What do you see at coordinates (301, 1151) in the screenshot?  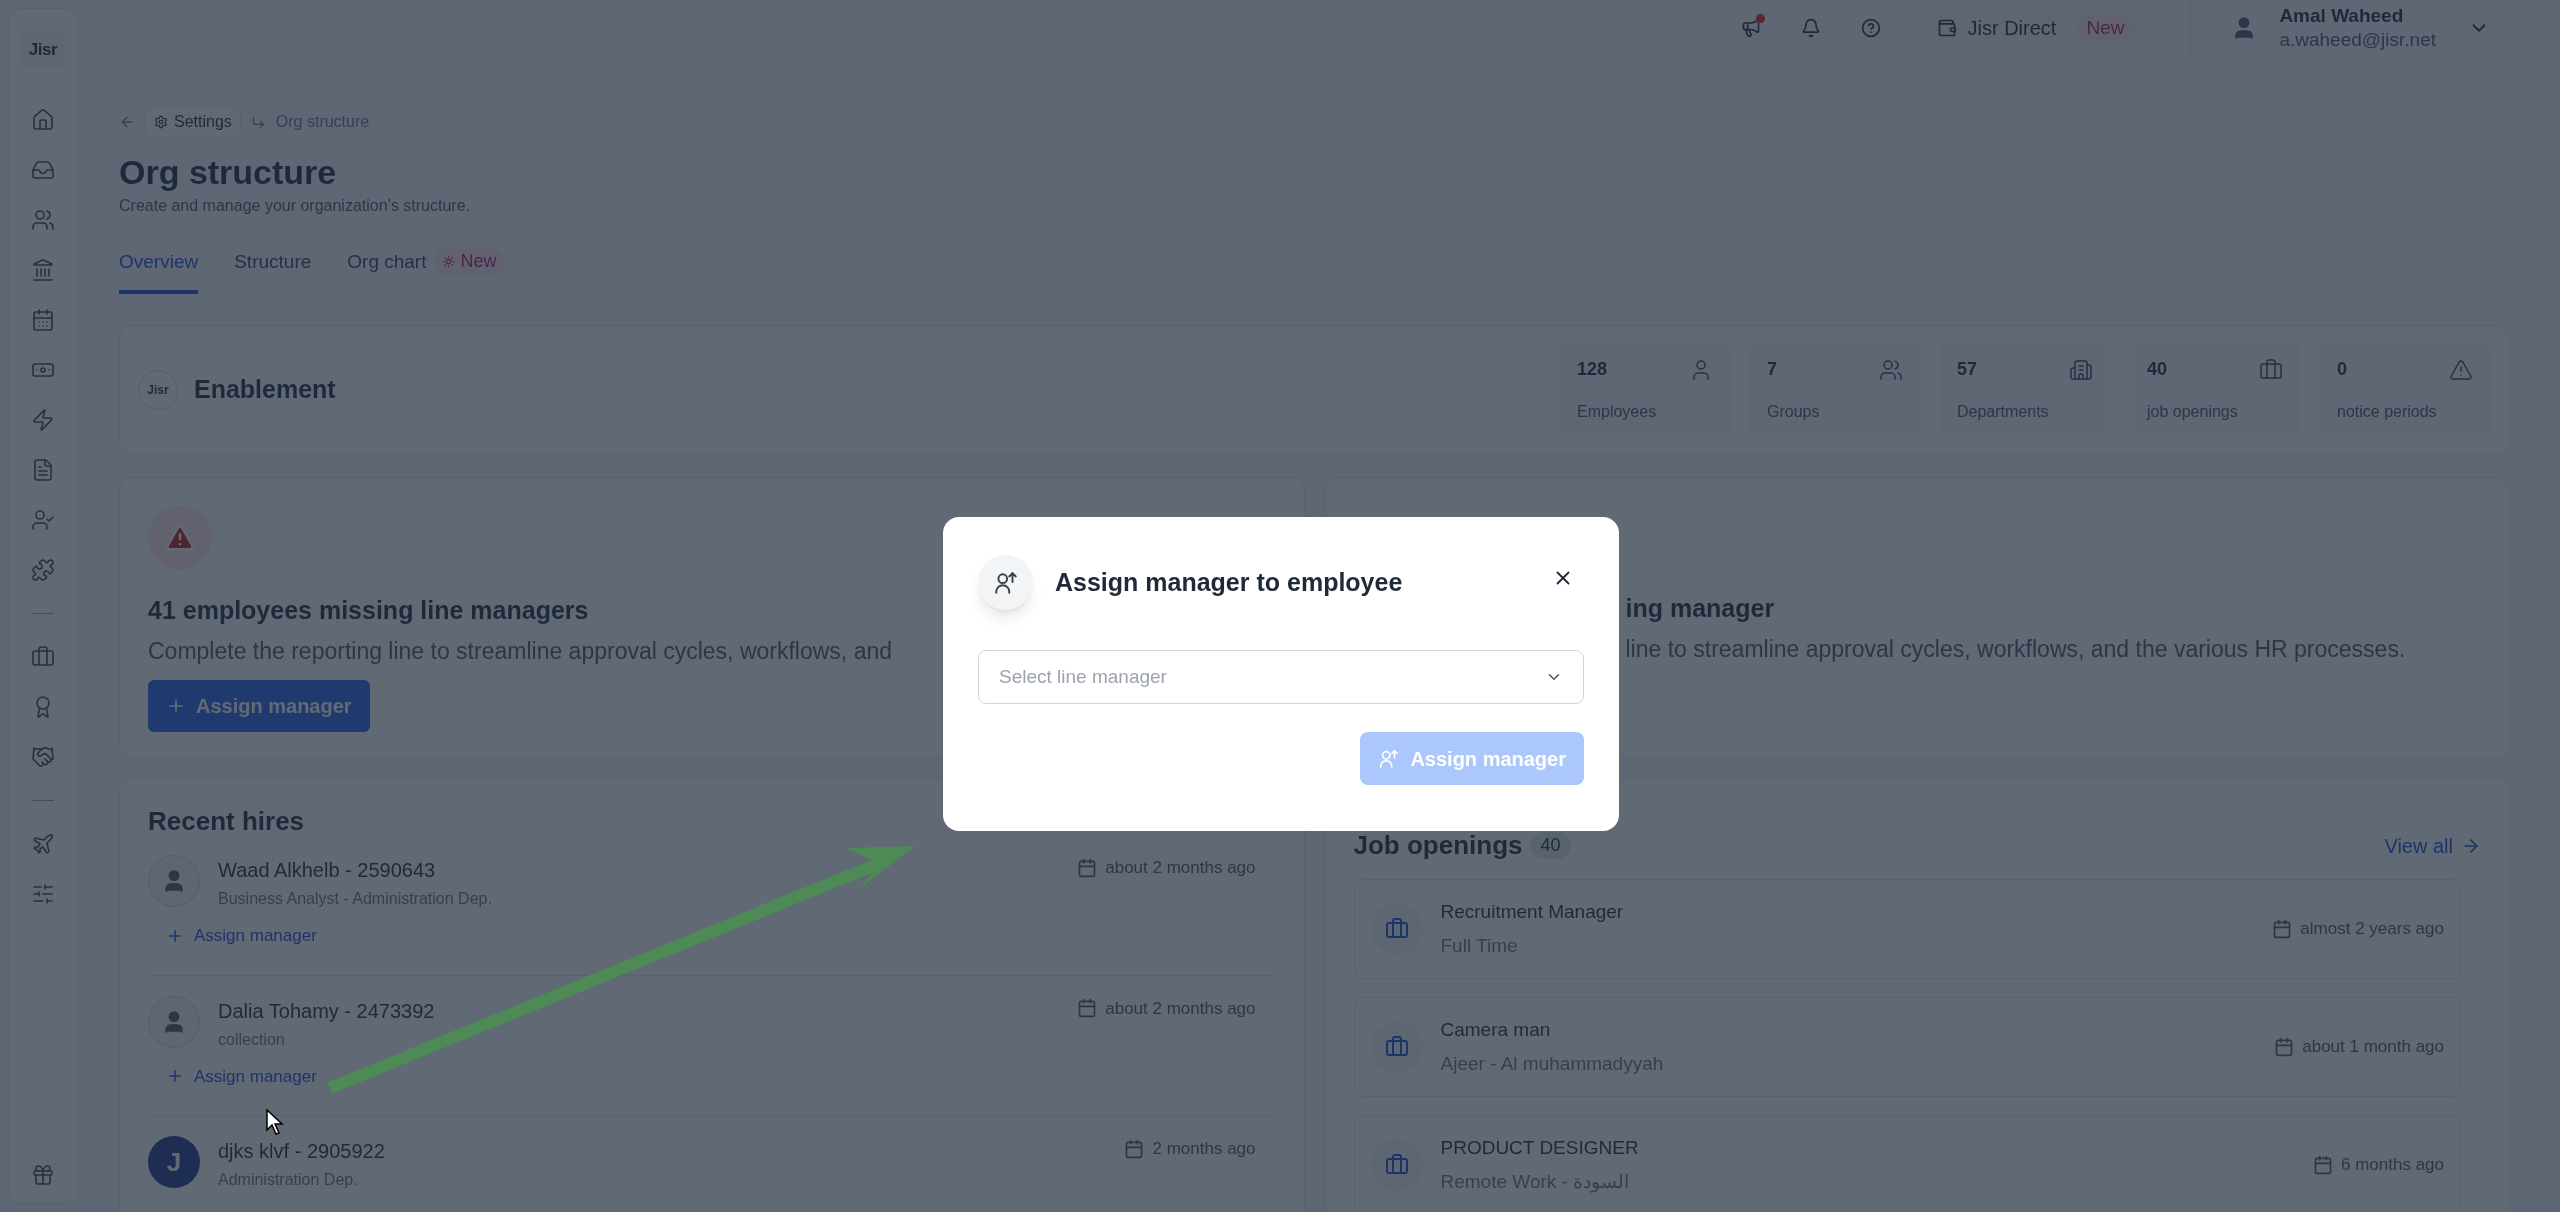 I see `employee-name: djks klvf - 2905922` at bounding box center [301, 1151].